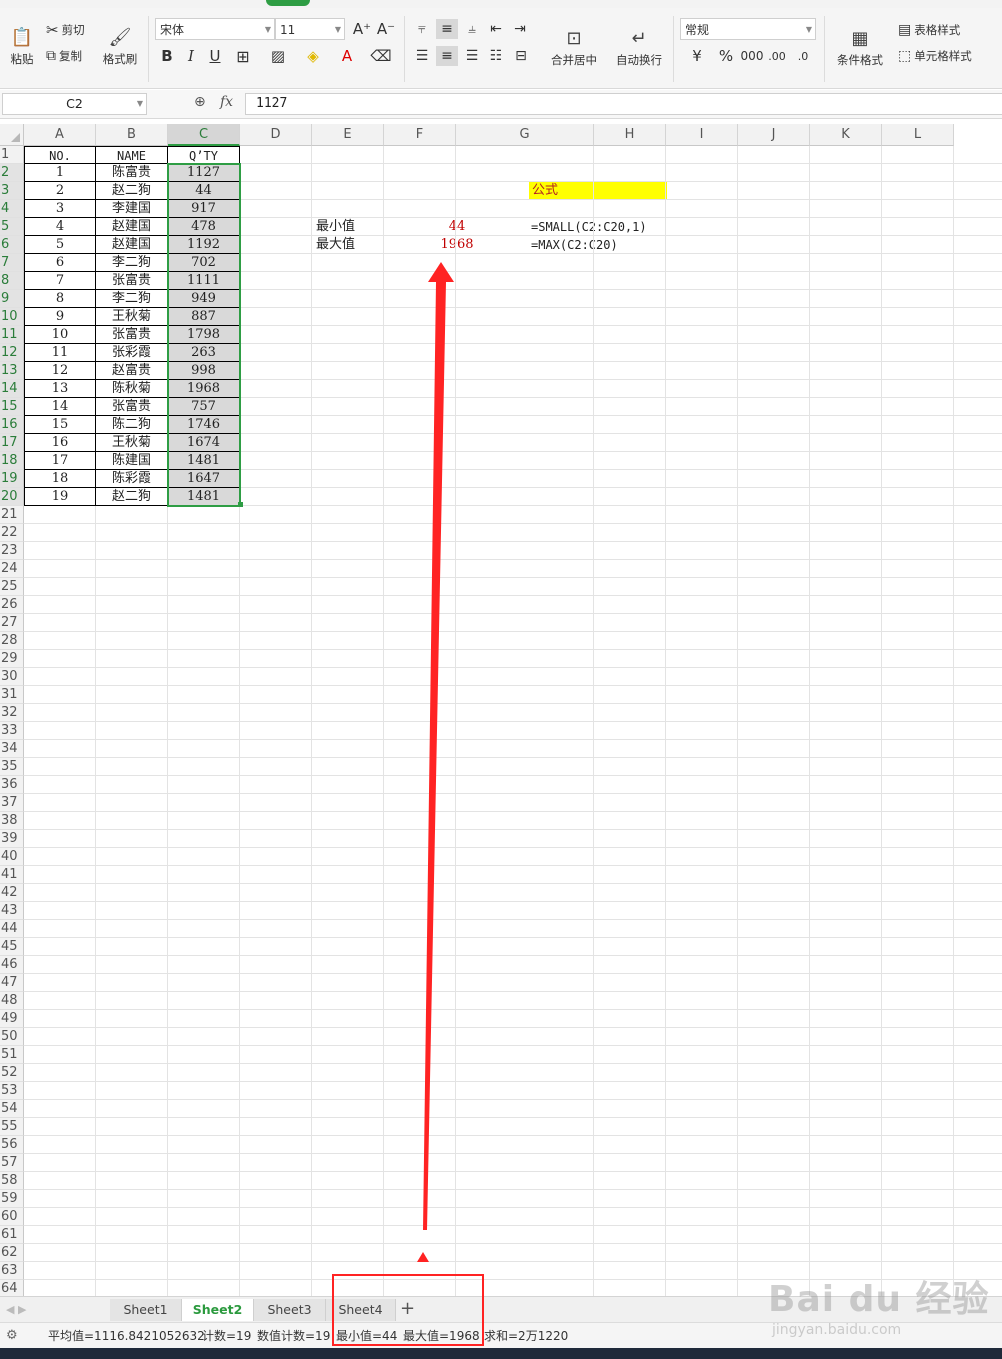 The image size is (1002, 1359). What do you see at coordinates (837, 1330) in the screenshot?
I see `watermark-url: jingyan.baidu.com` at bounding box center [837, 1330].